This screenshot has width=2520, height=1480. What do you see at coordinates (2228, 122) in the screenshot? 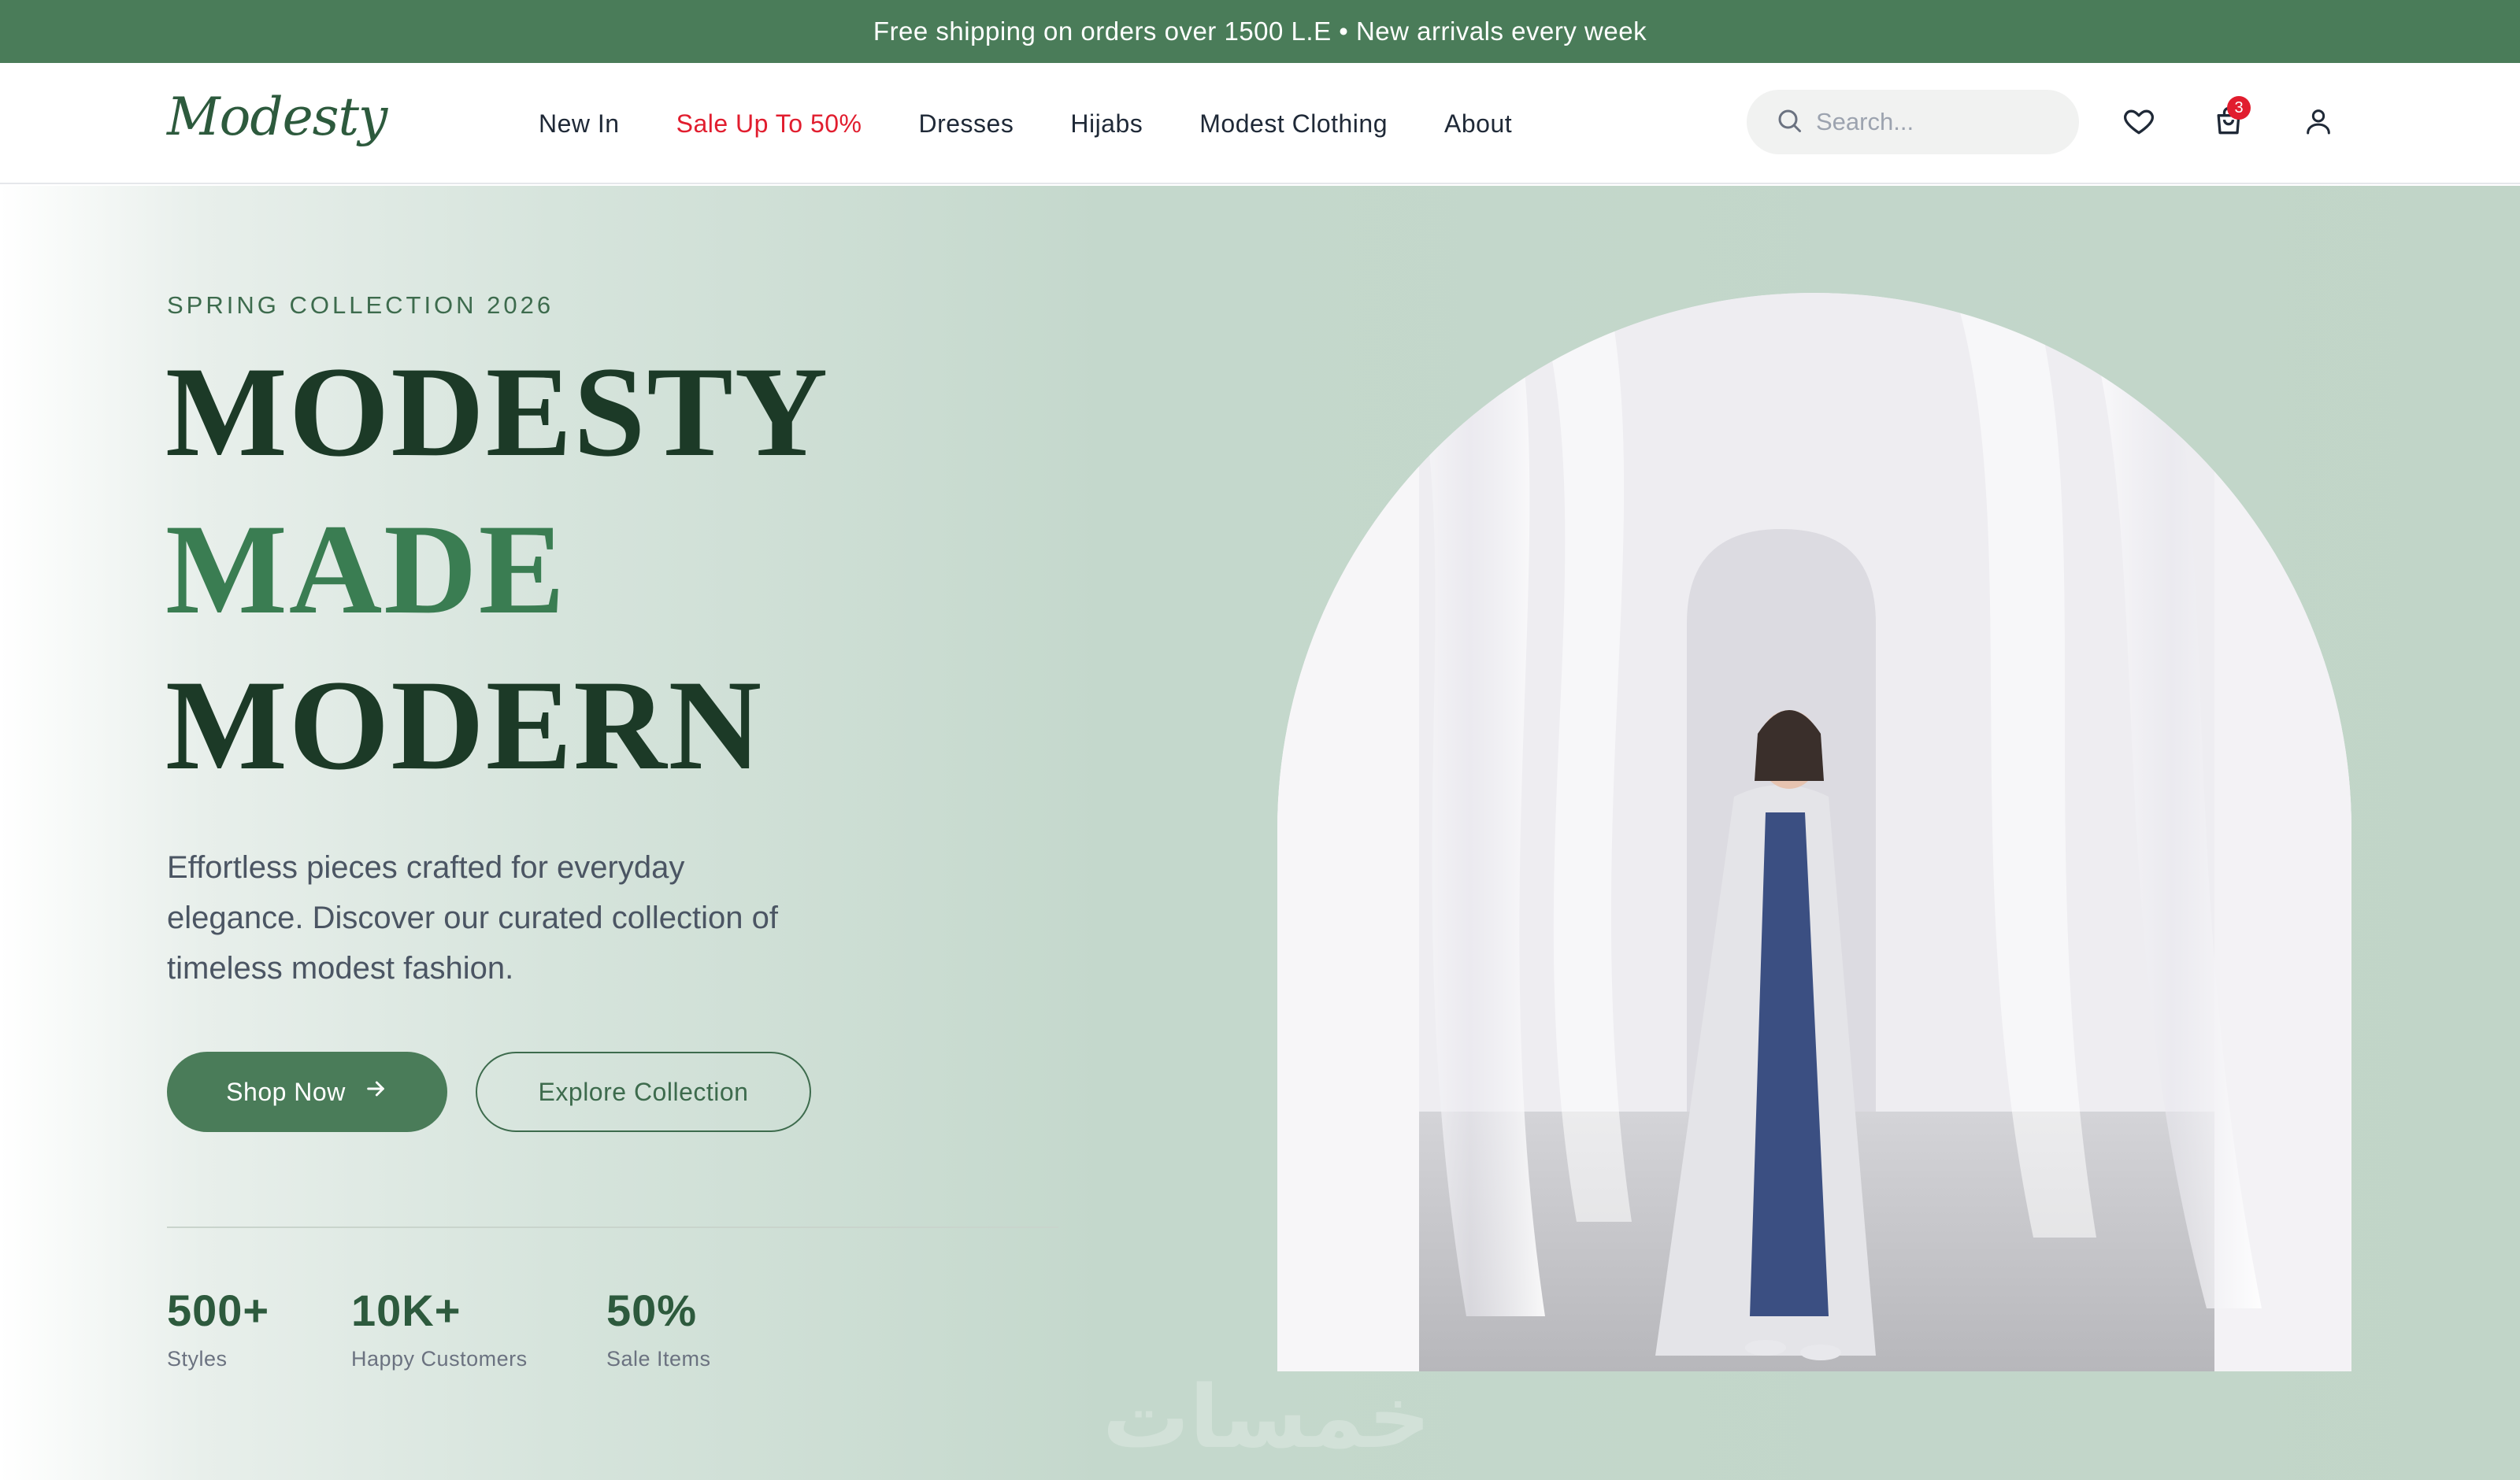
I see `cart-button: 3` at bounding box center [2228, 122].